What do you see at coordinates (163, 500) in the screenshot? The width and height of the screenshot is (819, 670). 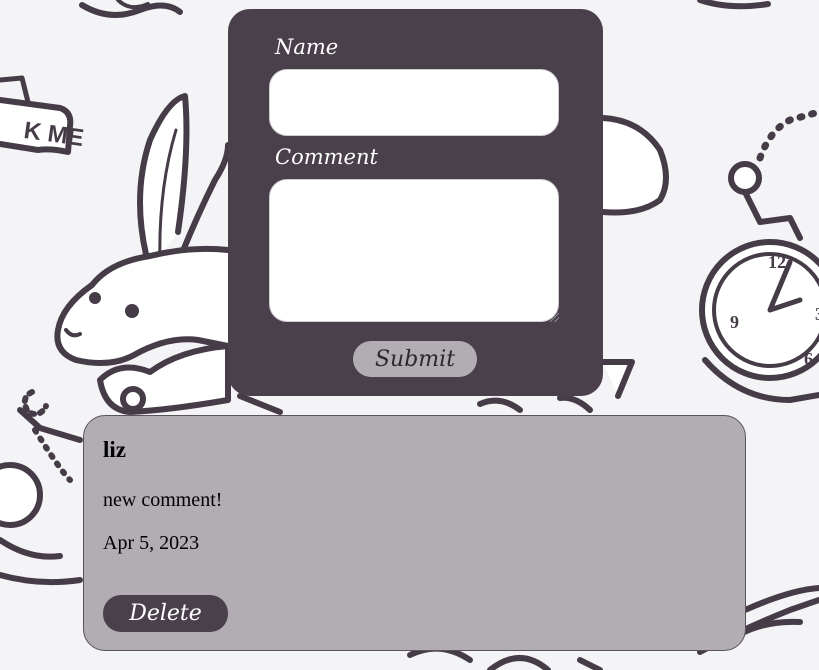 I see `comment-text: new comment!` at bounding box center [163, 500].